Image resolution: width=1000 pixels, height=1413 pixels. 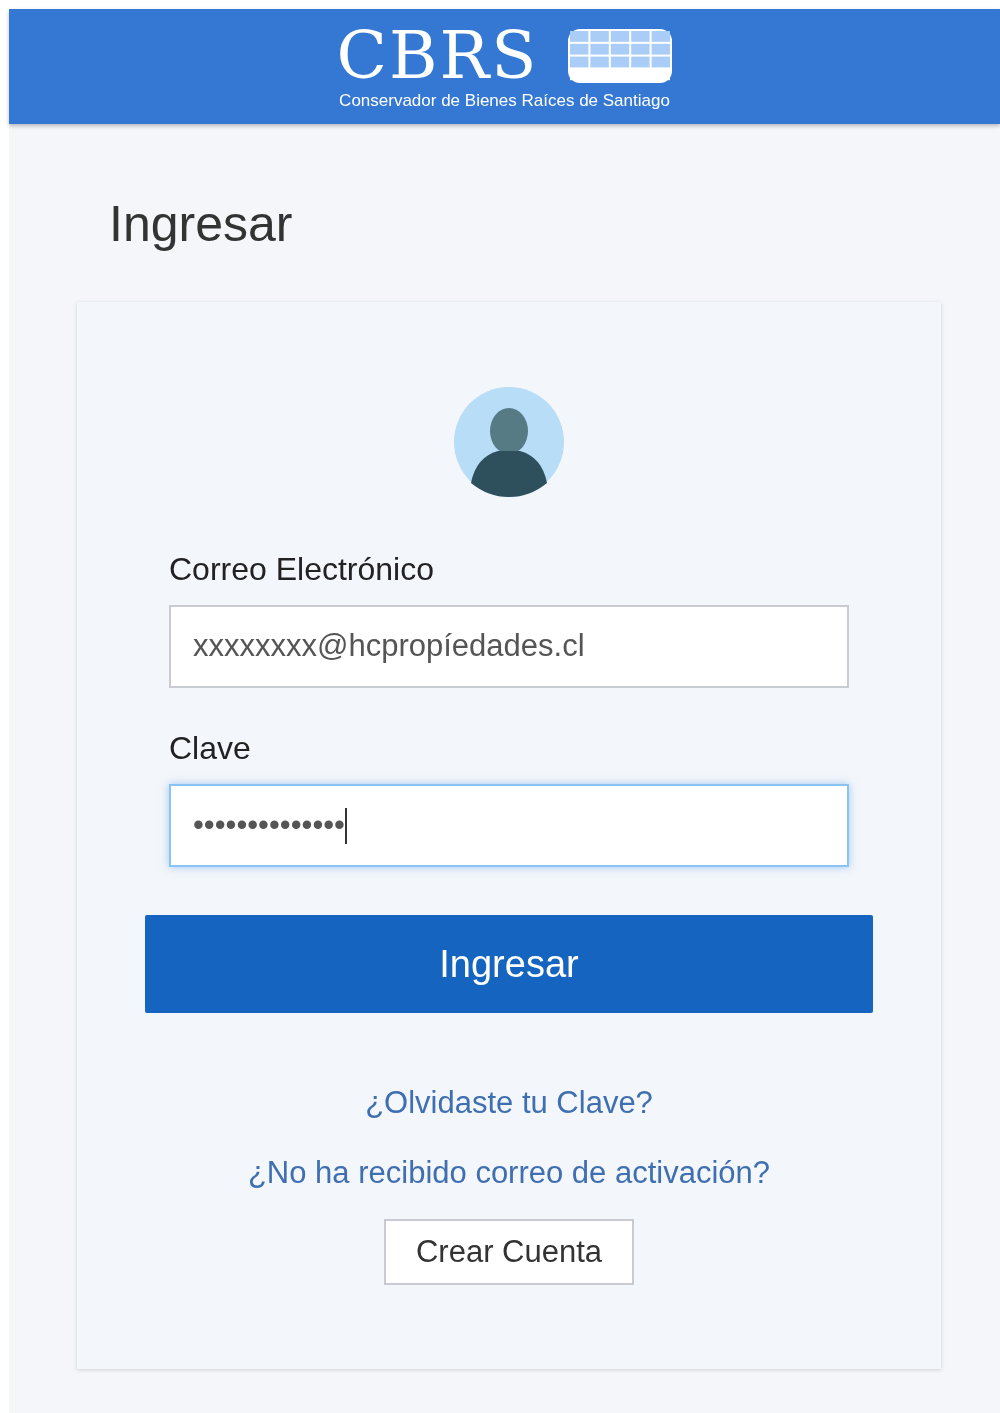 What do you see at coordinates (509, 1103) in the screenshot?
I see `link: ¿Olvidaste tu Clave?` at bounding box center [509, 1103].